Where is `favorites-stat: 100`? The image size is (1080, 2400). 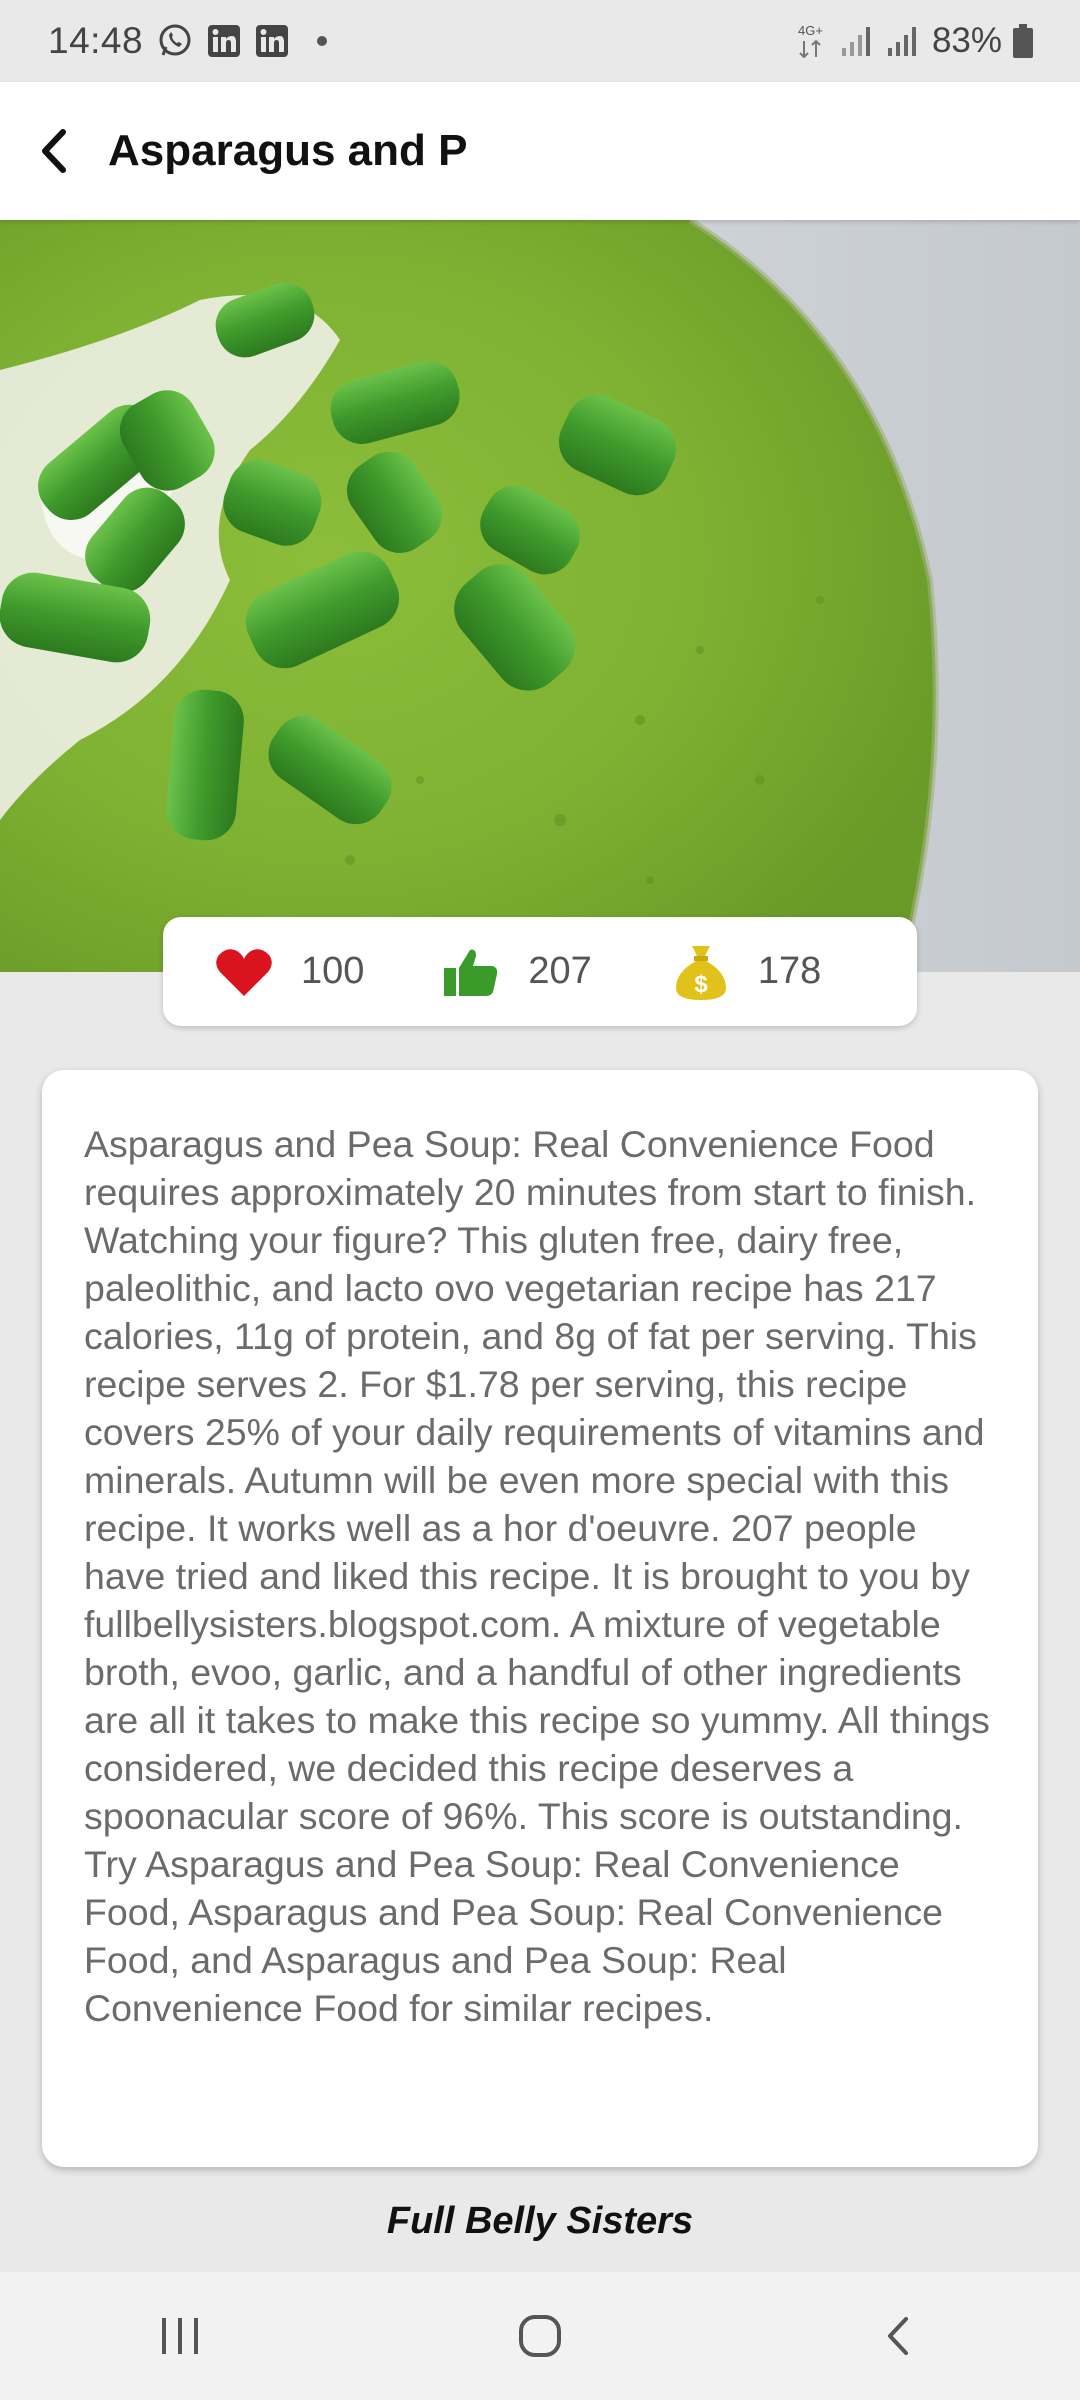
favorites-stat: 100 is located at coordinates (289, 972).